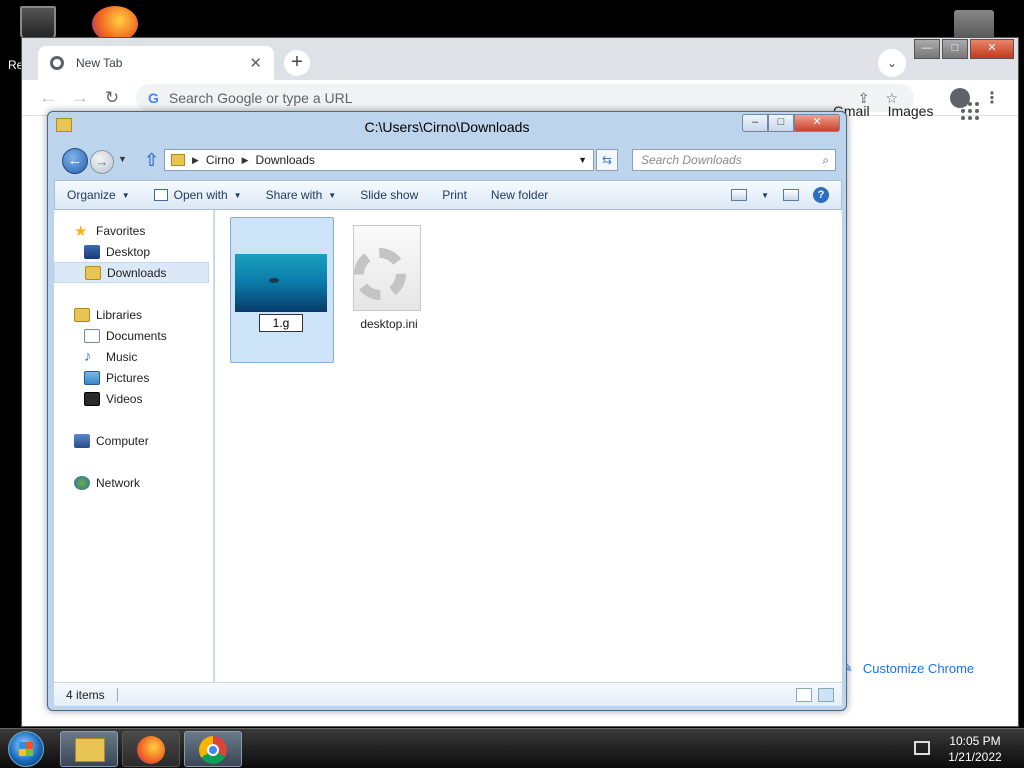 The width and height of the screenshot is (1024, 768). What do you see at coordinates (137, 272) in the screenshot?
I see `nav-label: Downloads` at bounding box center [137, 272].